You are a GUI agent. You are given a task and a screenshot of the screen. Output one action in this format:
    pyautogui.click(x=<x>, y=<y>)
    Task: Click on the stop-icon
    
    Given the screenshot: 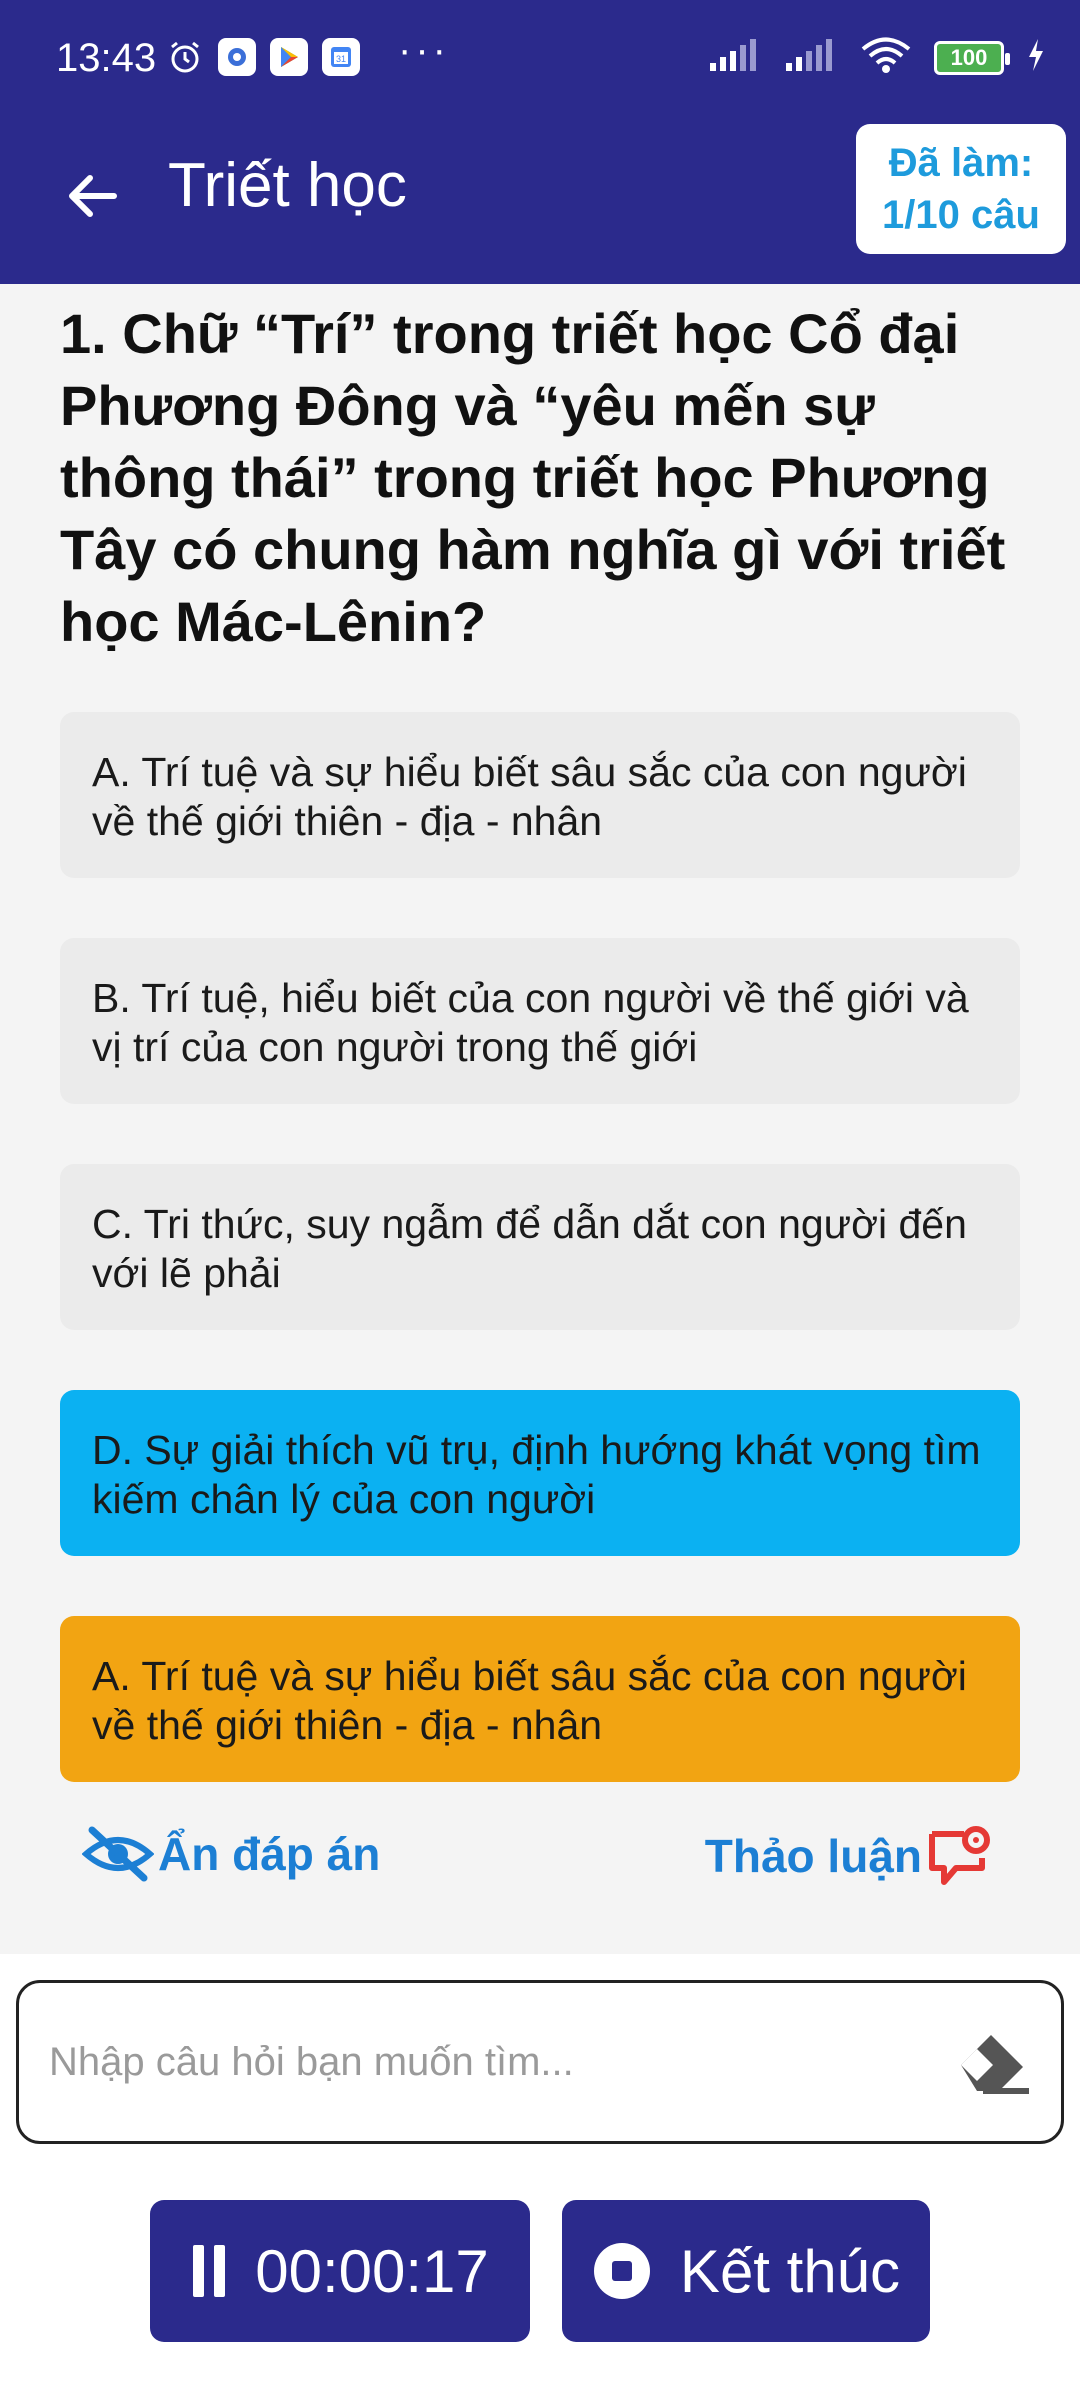 What is the action you would take?
    pyautogui.click(x=621, y=2271)
    